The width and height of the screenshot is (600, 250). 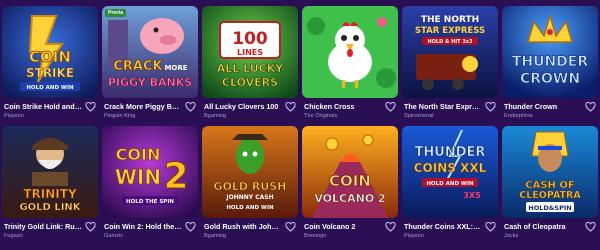 I want to click on game-thumbnail: COIN STRIKE HOLD AND WIN, so click(x=50, y=52).